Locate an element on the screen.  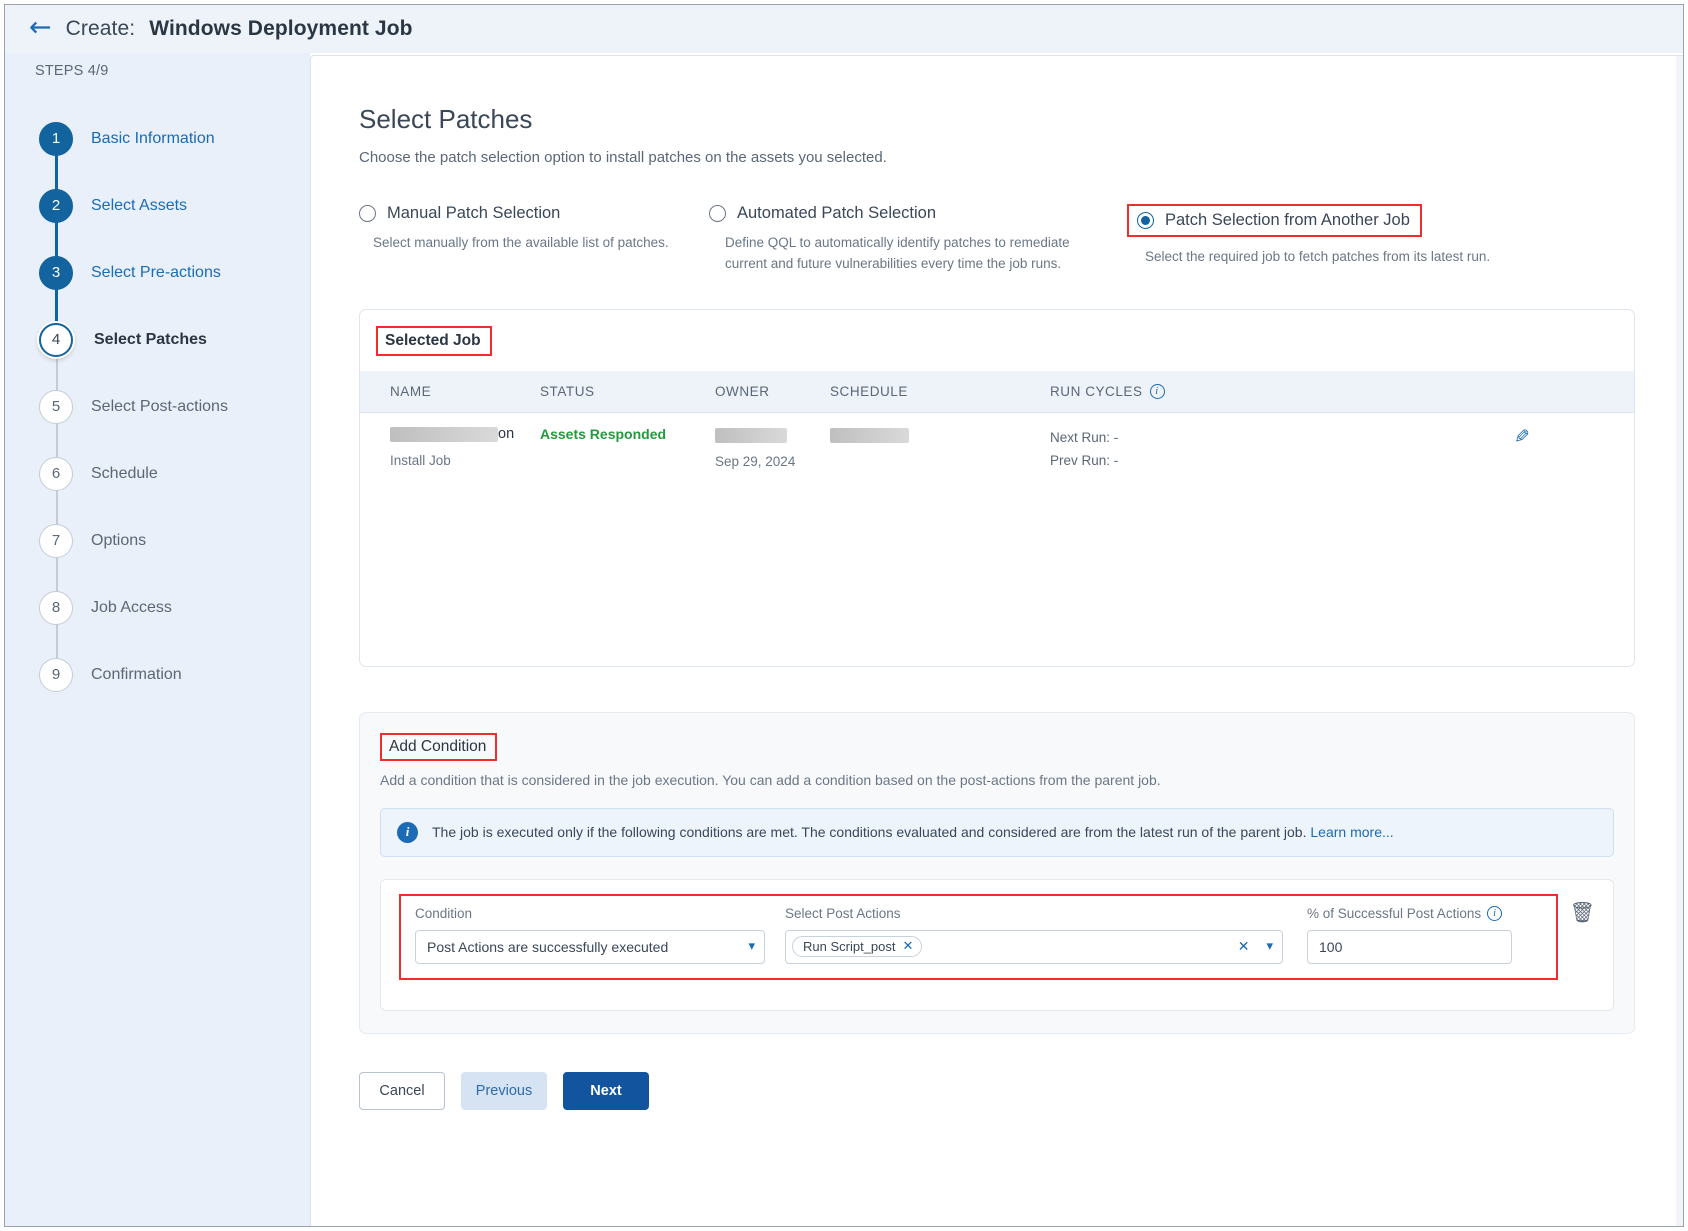
cell-run-cycles: Next Run: - Prev Run: - is located at coordinates (1282, 442).